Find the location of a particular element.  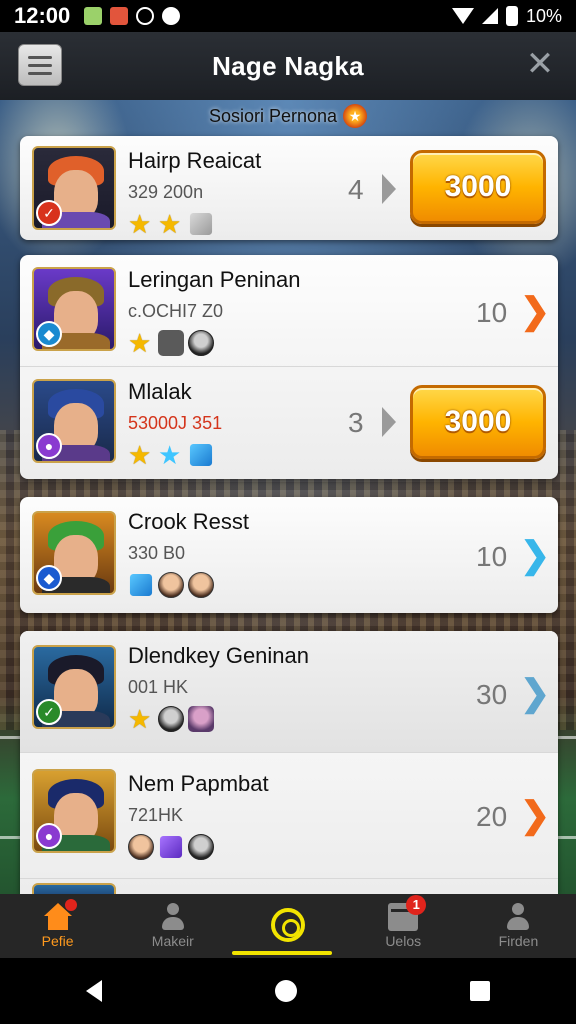

recent-apps-icon is located at coordinates (479, 991).